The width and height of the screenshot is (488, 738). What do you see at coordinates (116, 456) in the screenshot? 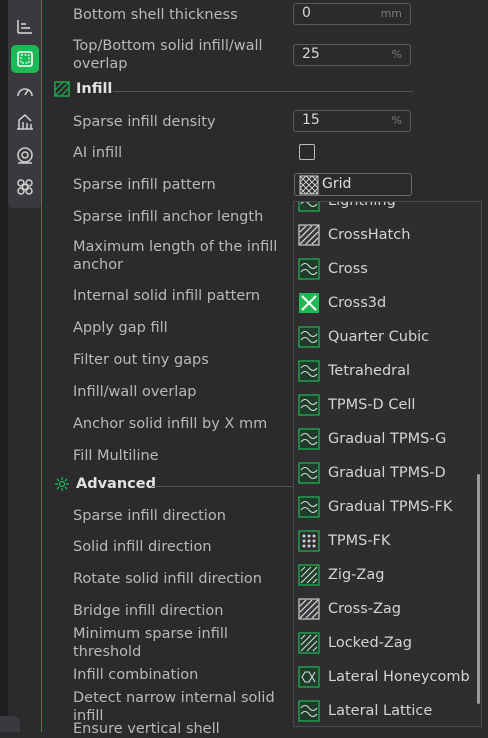
I see `fill-multiline-label: Fill Multiline` at bounding box center [116, 456].